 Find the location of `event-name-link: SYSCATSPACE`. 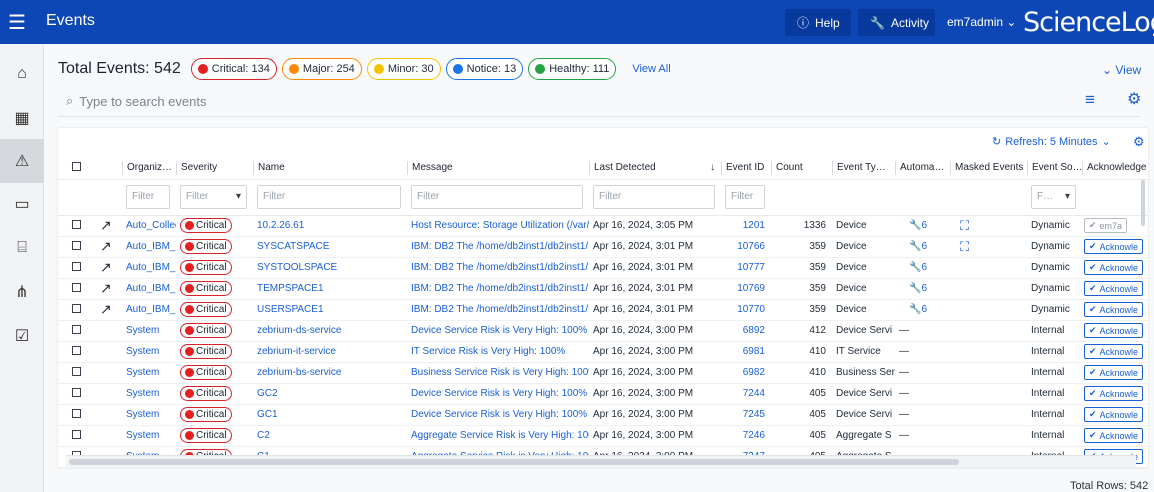

event-name-link: SYSCATSPACE is located at coordinates (293, 246).